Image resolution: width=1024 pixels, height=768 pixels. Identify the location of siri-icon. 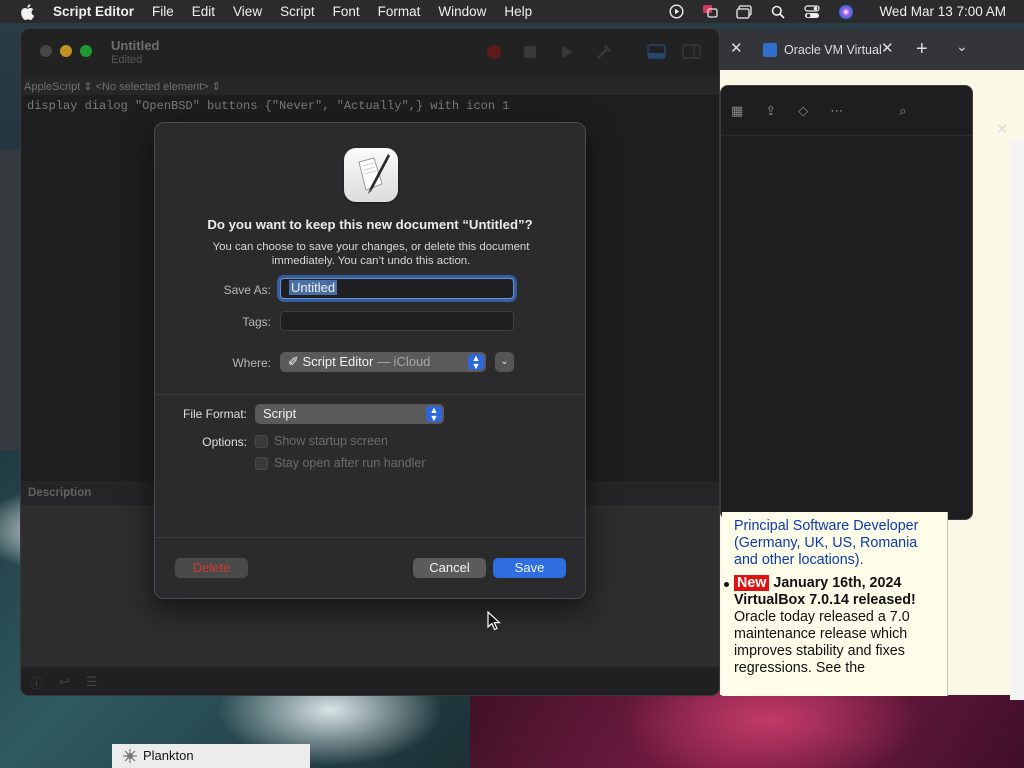
(846, 12).